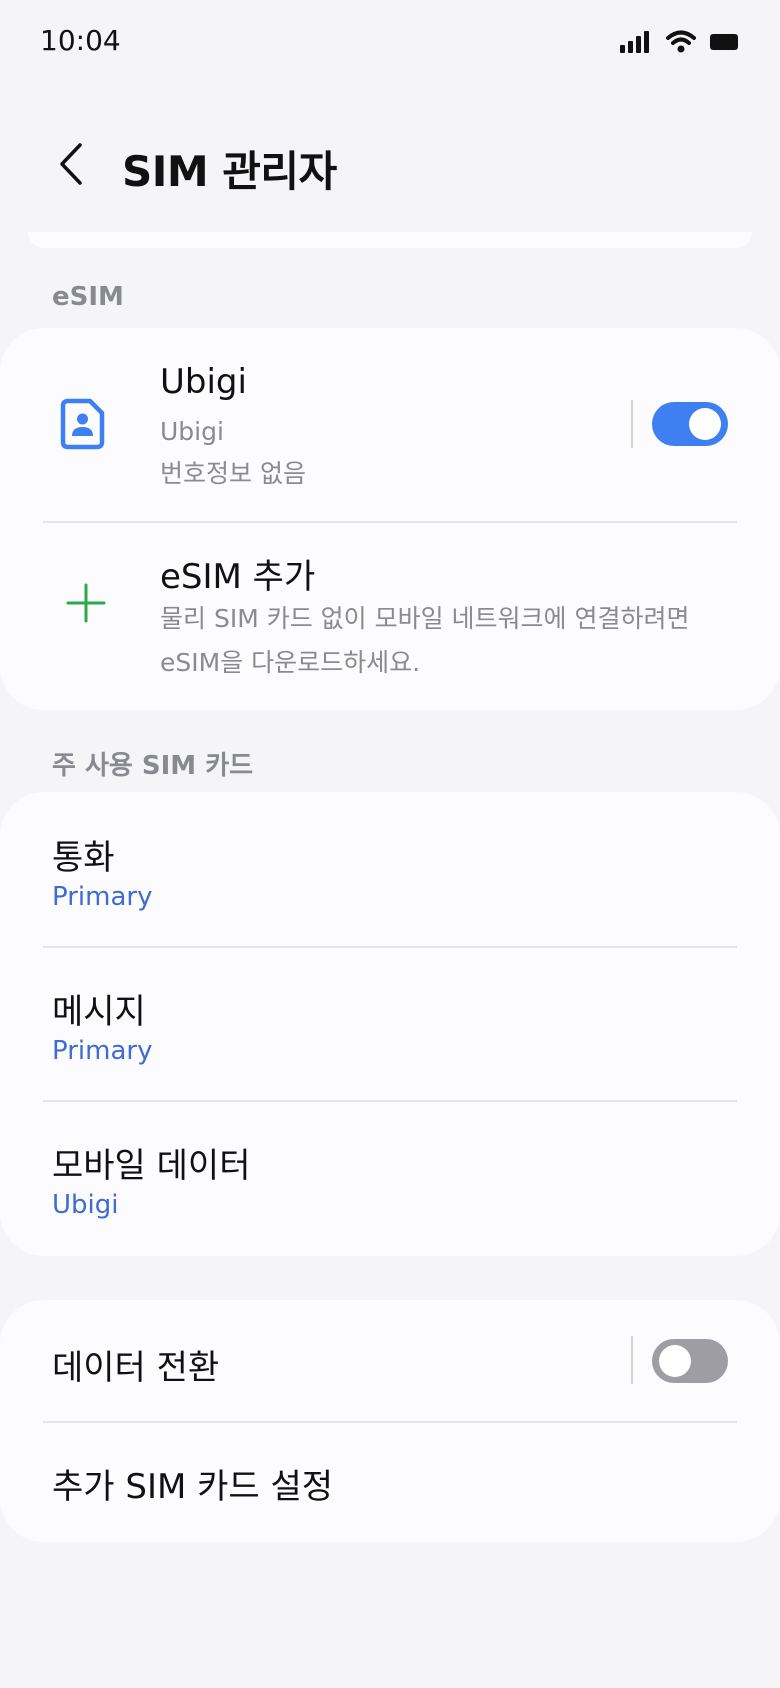  I want to click on more-sim-settings-title: 추가 SIM 카드 설정, so click(193, 1487).